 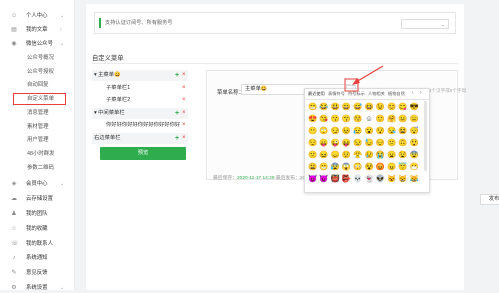 I want to click on emoji-item: 😅, so click(x=357, y=106).